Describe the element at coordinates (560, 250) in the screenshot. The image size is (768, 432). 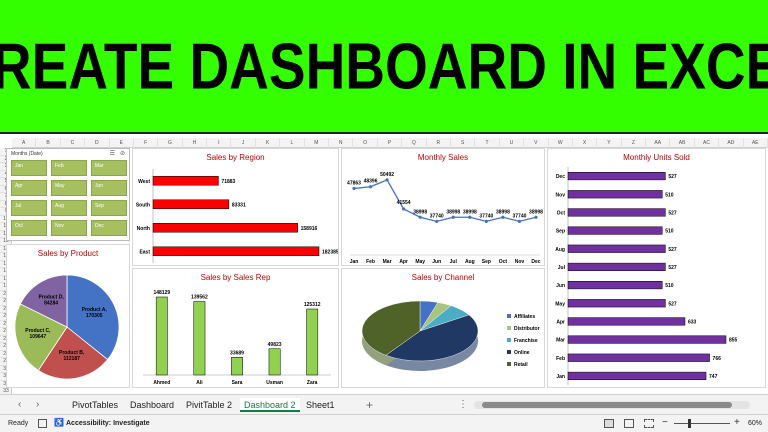
I see `tick-label-aug: Aug` at that location.